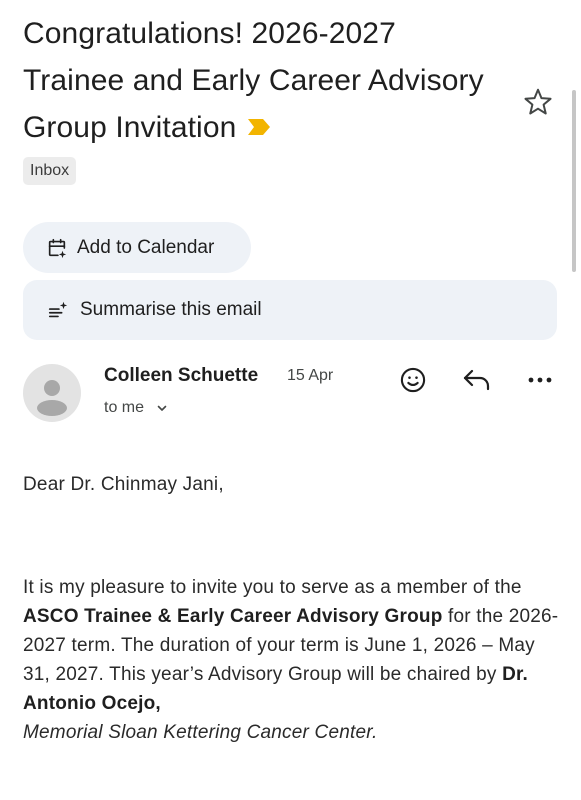 This screenshot has width=581, height=800. I want to click on sender-date: 15 Apr, so click(310, 375).